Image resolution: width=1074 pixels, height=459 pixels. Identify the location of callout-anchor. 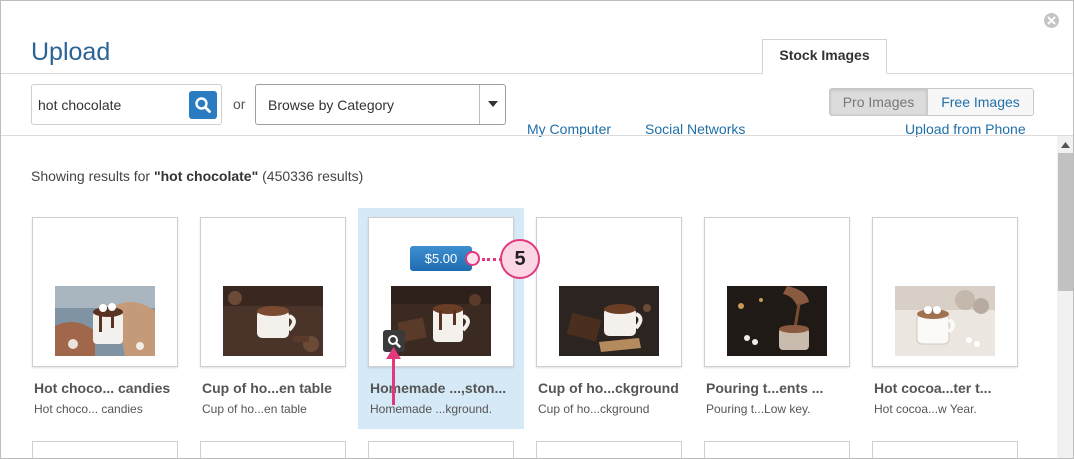
(472, 258).